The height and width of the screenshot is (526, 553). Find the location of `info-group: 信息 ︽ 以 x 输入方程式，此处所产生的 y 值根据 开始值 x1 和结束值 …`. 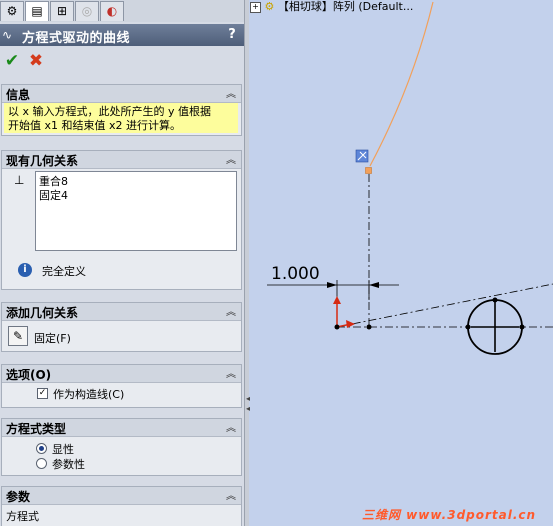

info-group: 信息 ︽ 以 x 输入方程式，此处所产生的 y 值根据 开始值 x1 和结束值 … is located at coordinates (121, 110).